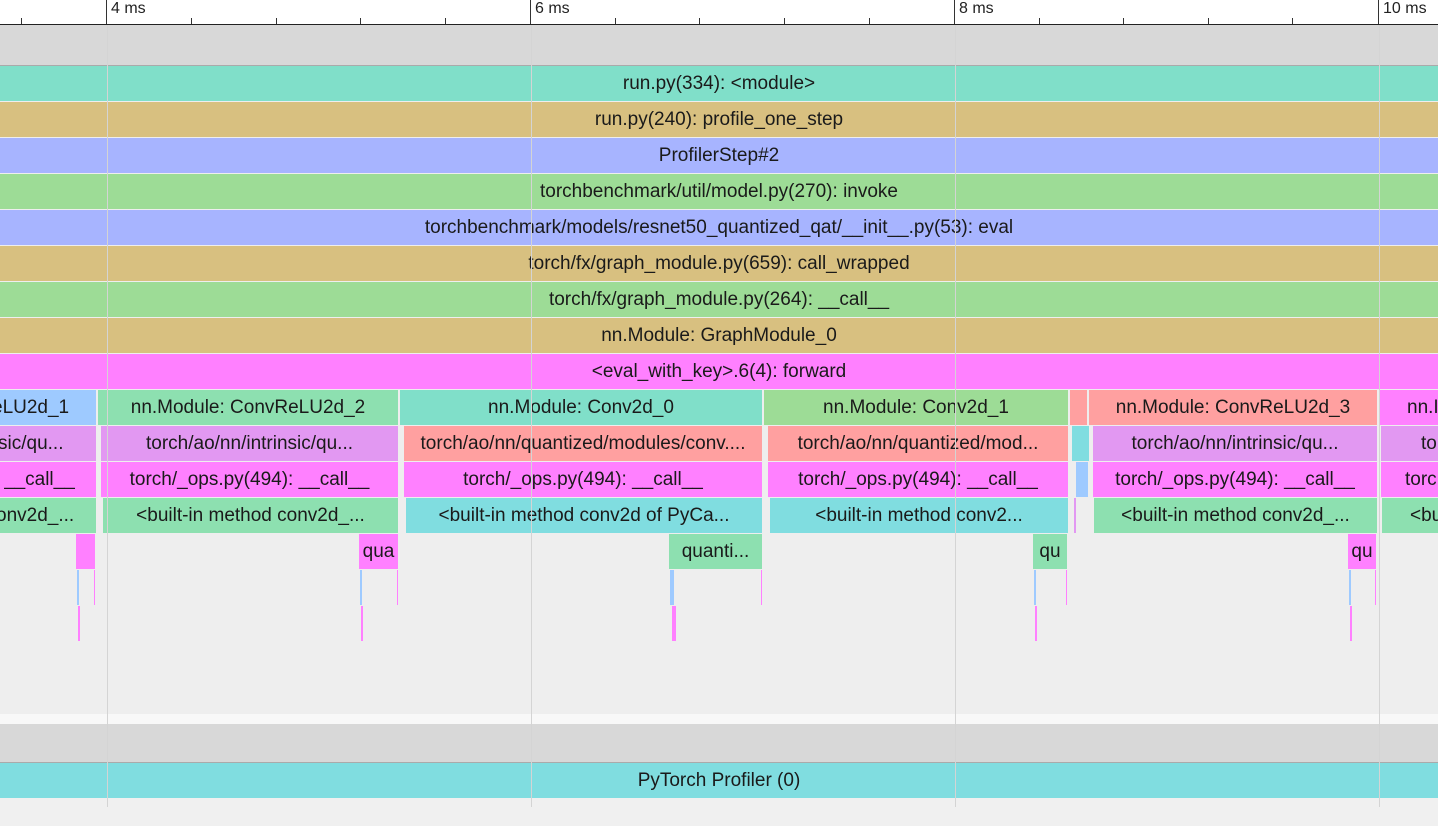  Describe the element at coordinates (1408, 407) in the screenshot. I see `flame-slice: nn.I` at that location.